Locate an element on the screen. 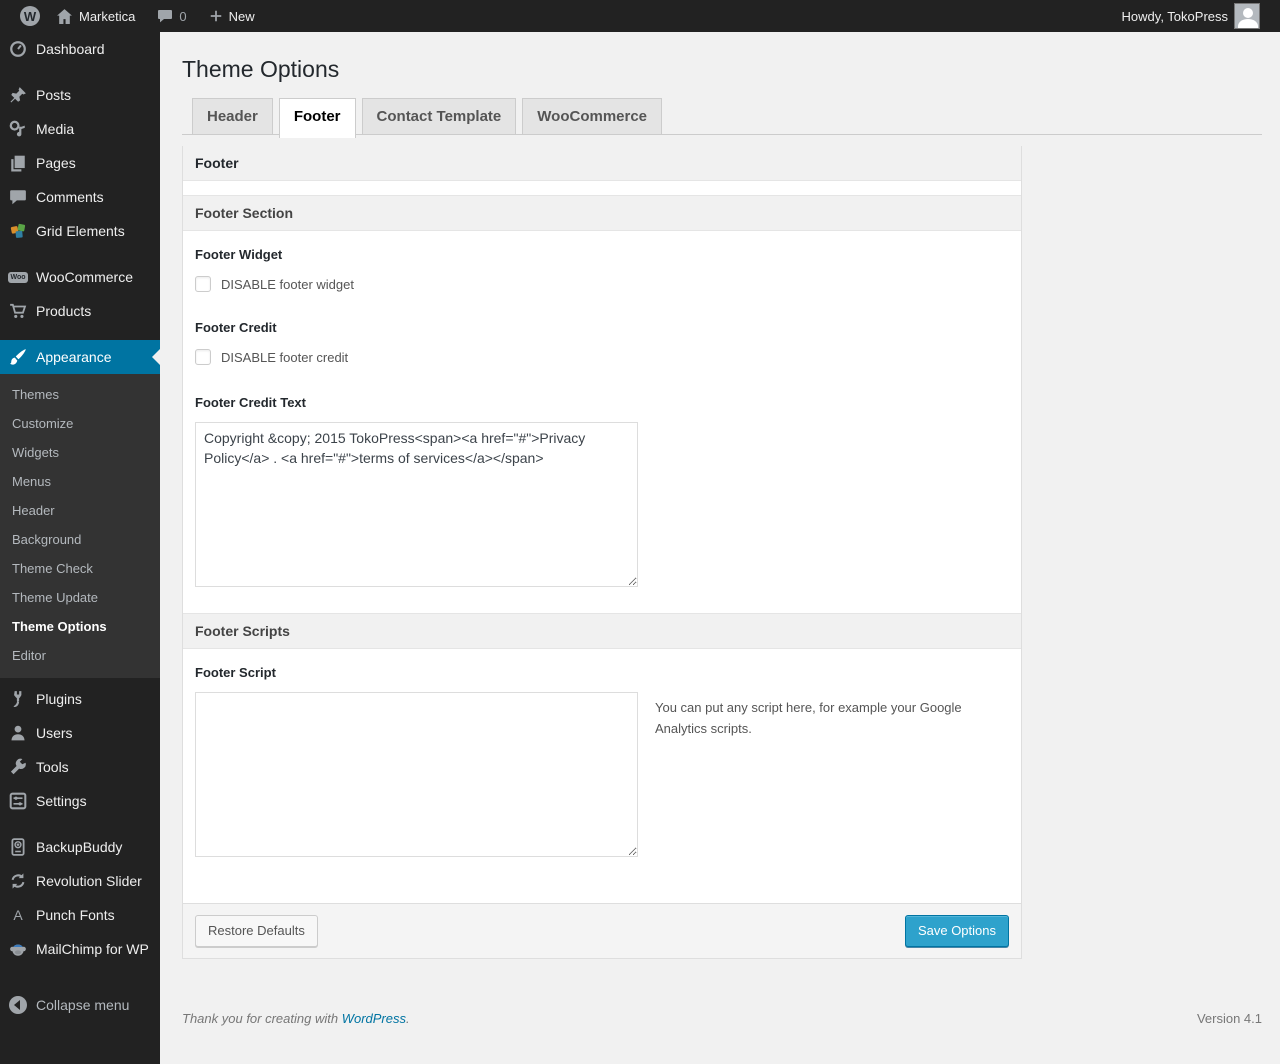  sidebar-item-label: Products is located at coordinates (64, 311).